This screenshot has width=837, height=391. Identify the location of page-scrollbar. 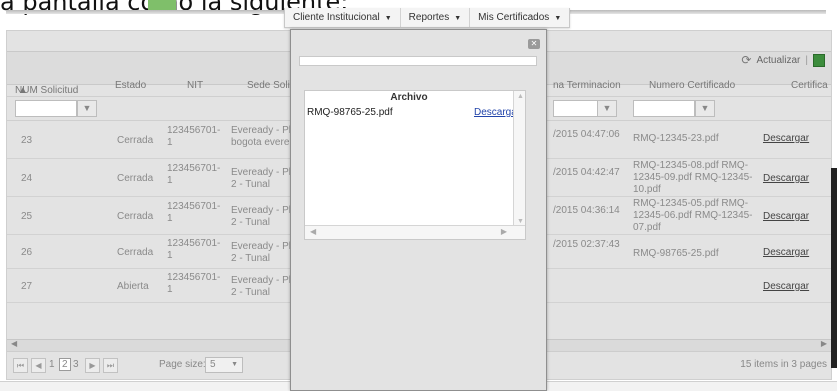
(834, 268).